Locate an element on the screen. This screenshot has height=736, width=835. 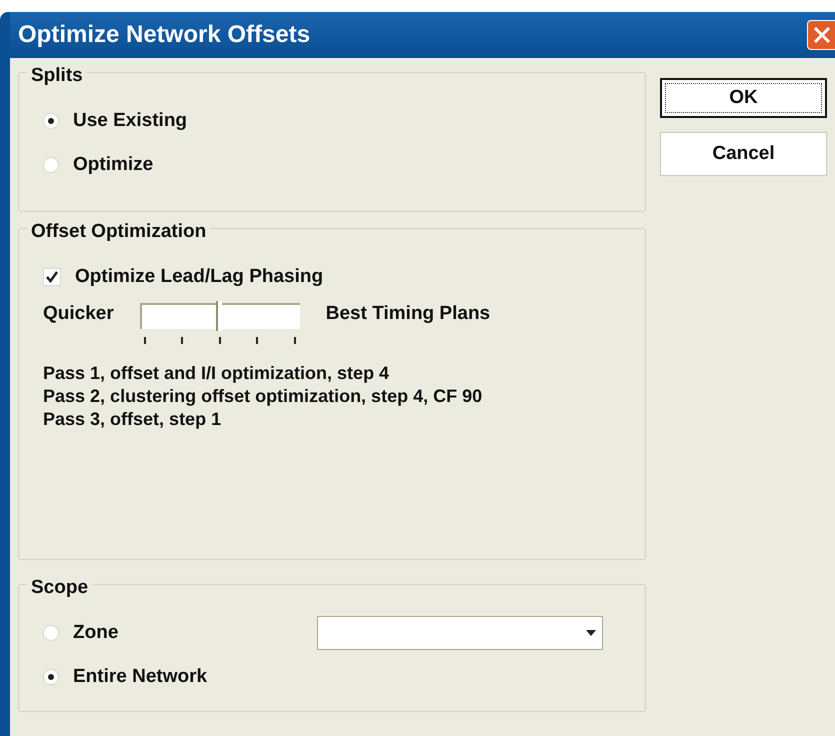
check-icon is located at coordinates (52, 277).